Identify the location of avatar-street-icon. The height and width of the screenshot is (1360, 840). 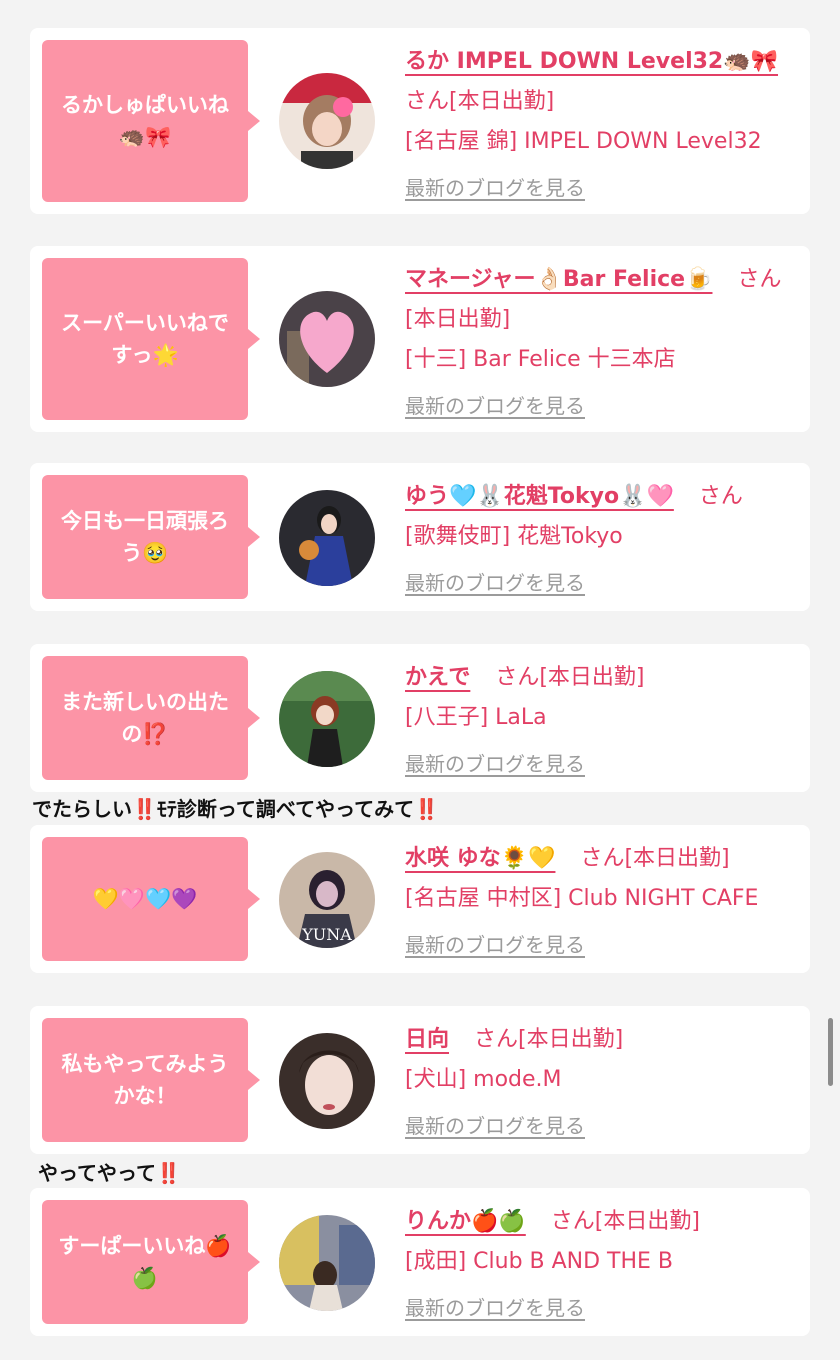
(327, 1263).